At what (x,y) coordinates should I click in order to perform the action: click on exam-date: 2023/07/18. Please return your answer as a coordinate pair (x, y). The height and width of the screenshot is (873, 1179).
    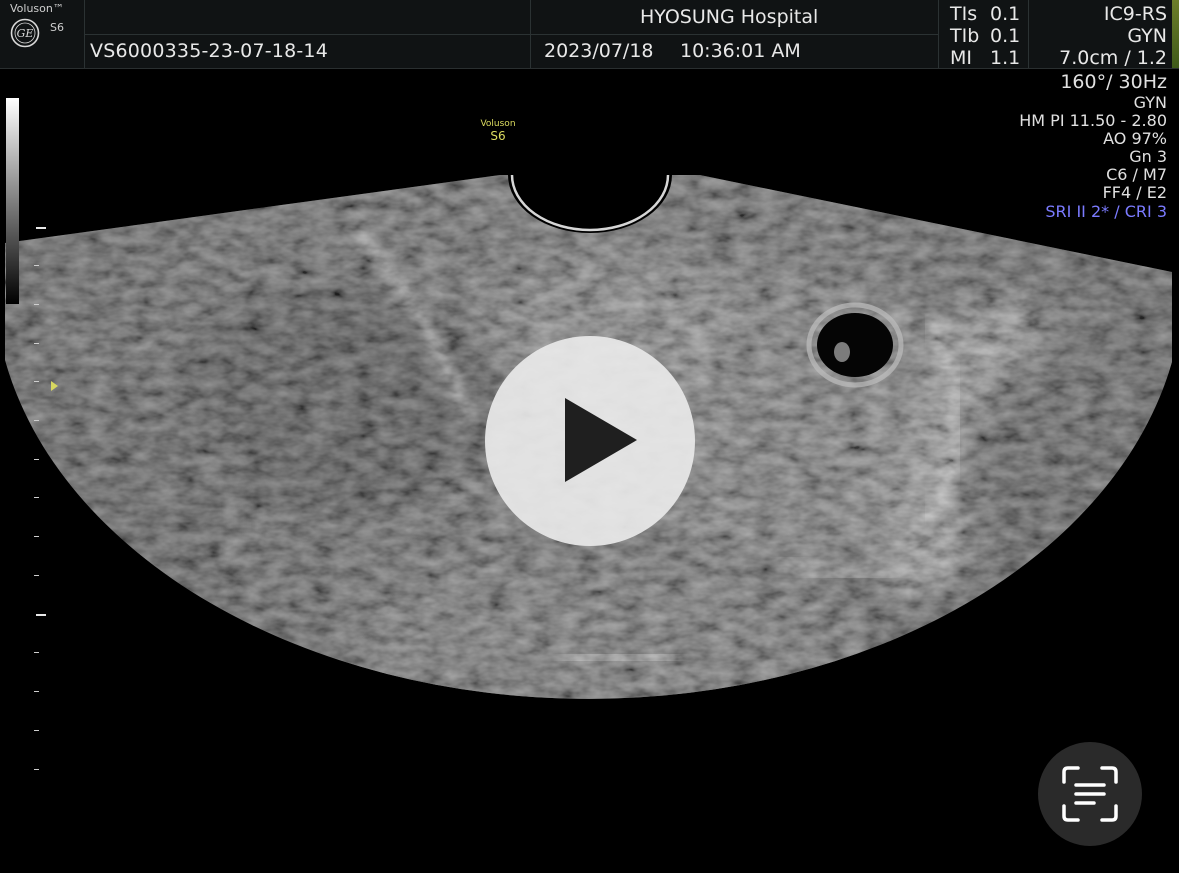
    Looking at the image, I should click on (599, 51).